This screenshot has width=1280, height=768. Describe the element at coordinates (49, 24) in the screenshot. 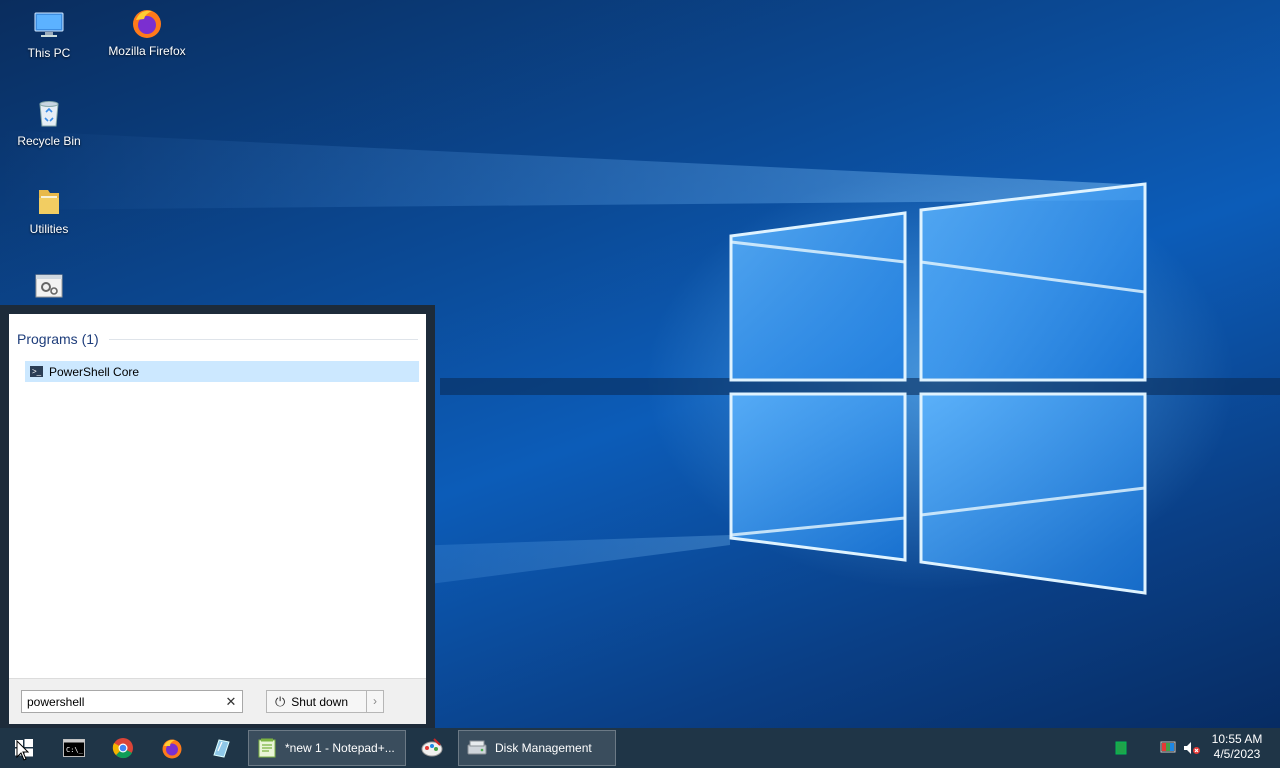

I see `computer-icon` at that location.